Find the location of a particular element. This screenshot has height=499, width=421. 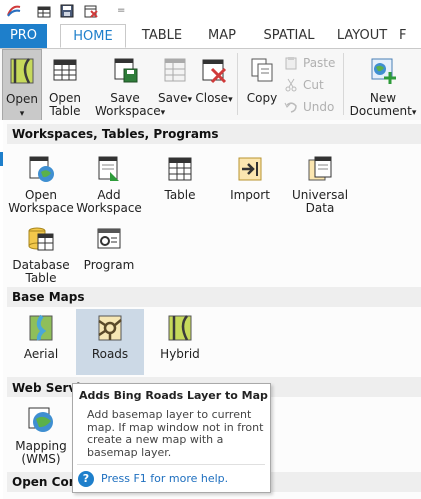

roads-item: Roads is located at coordinates (110, 342).